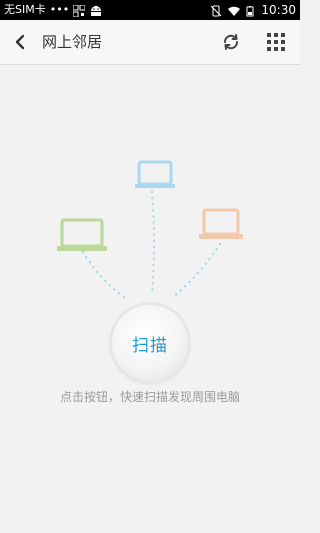  Describe the element at coordinates (149, 397) in the screenshot. I see `scan-hint-text: 点击按钮，快速扫描发现周围电脑` at that location.